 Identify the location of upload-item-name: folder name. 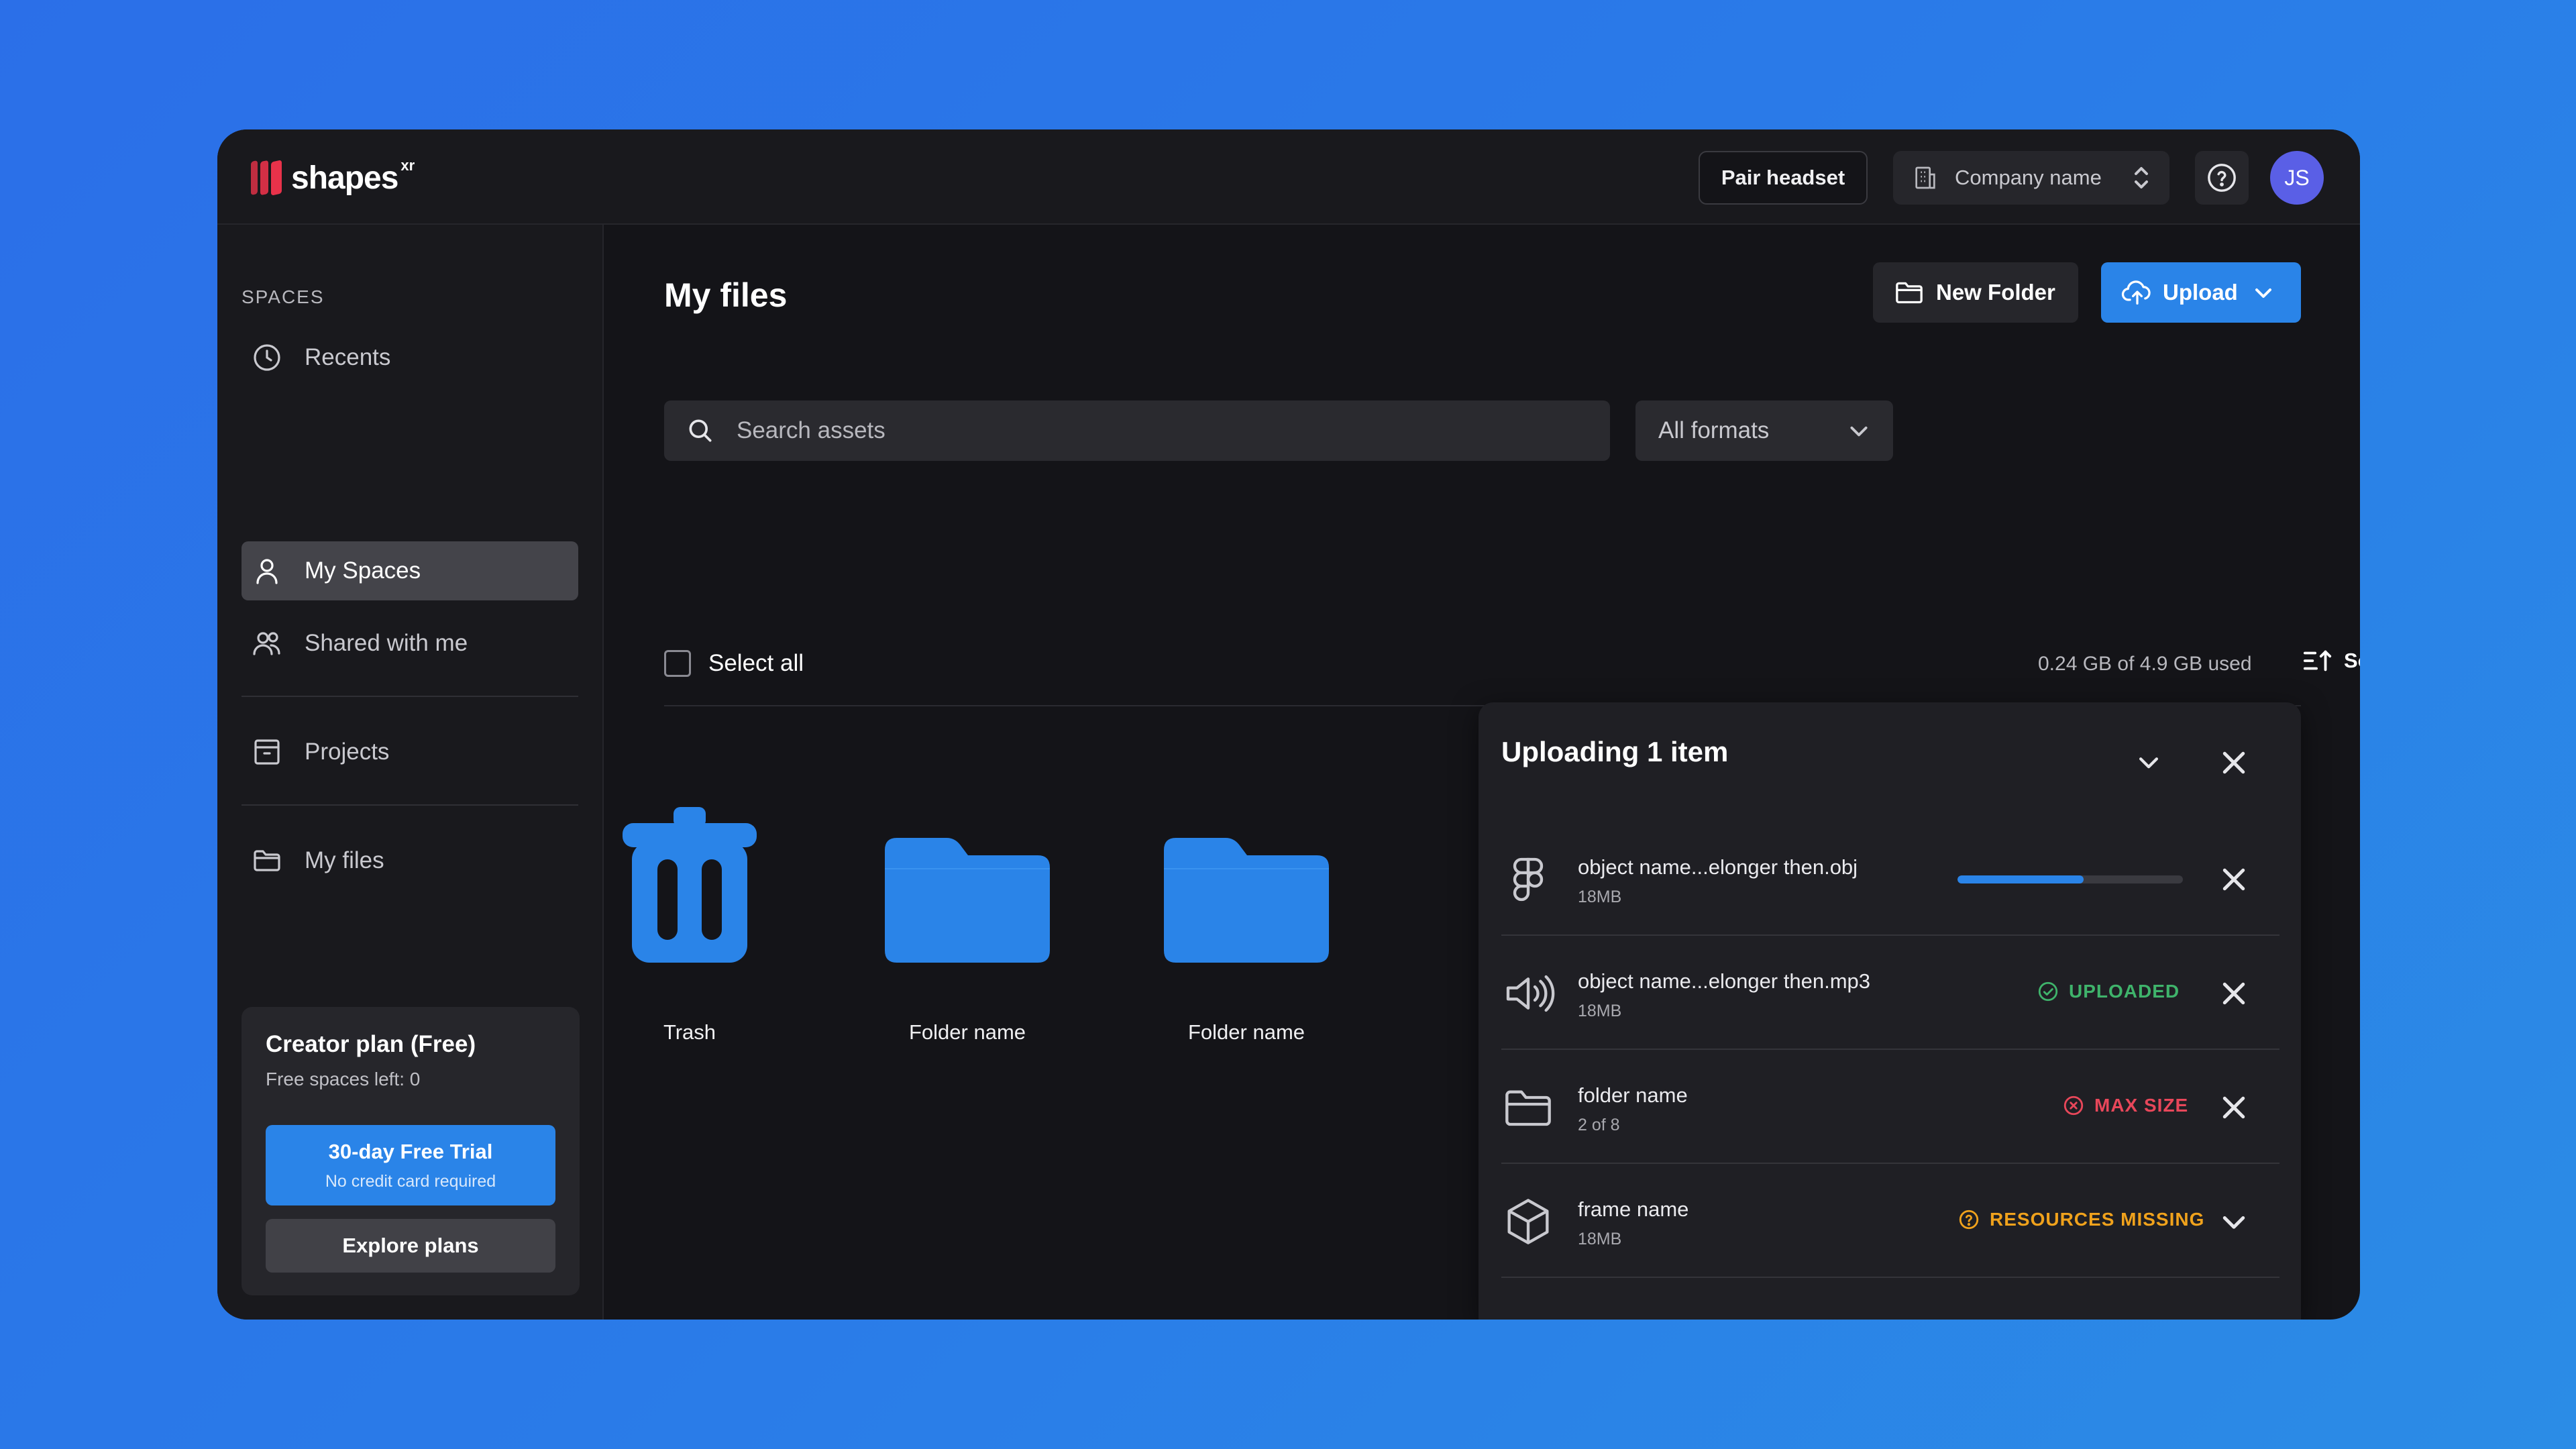
(1633, 1095).